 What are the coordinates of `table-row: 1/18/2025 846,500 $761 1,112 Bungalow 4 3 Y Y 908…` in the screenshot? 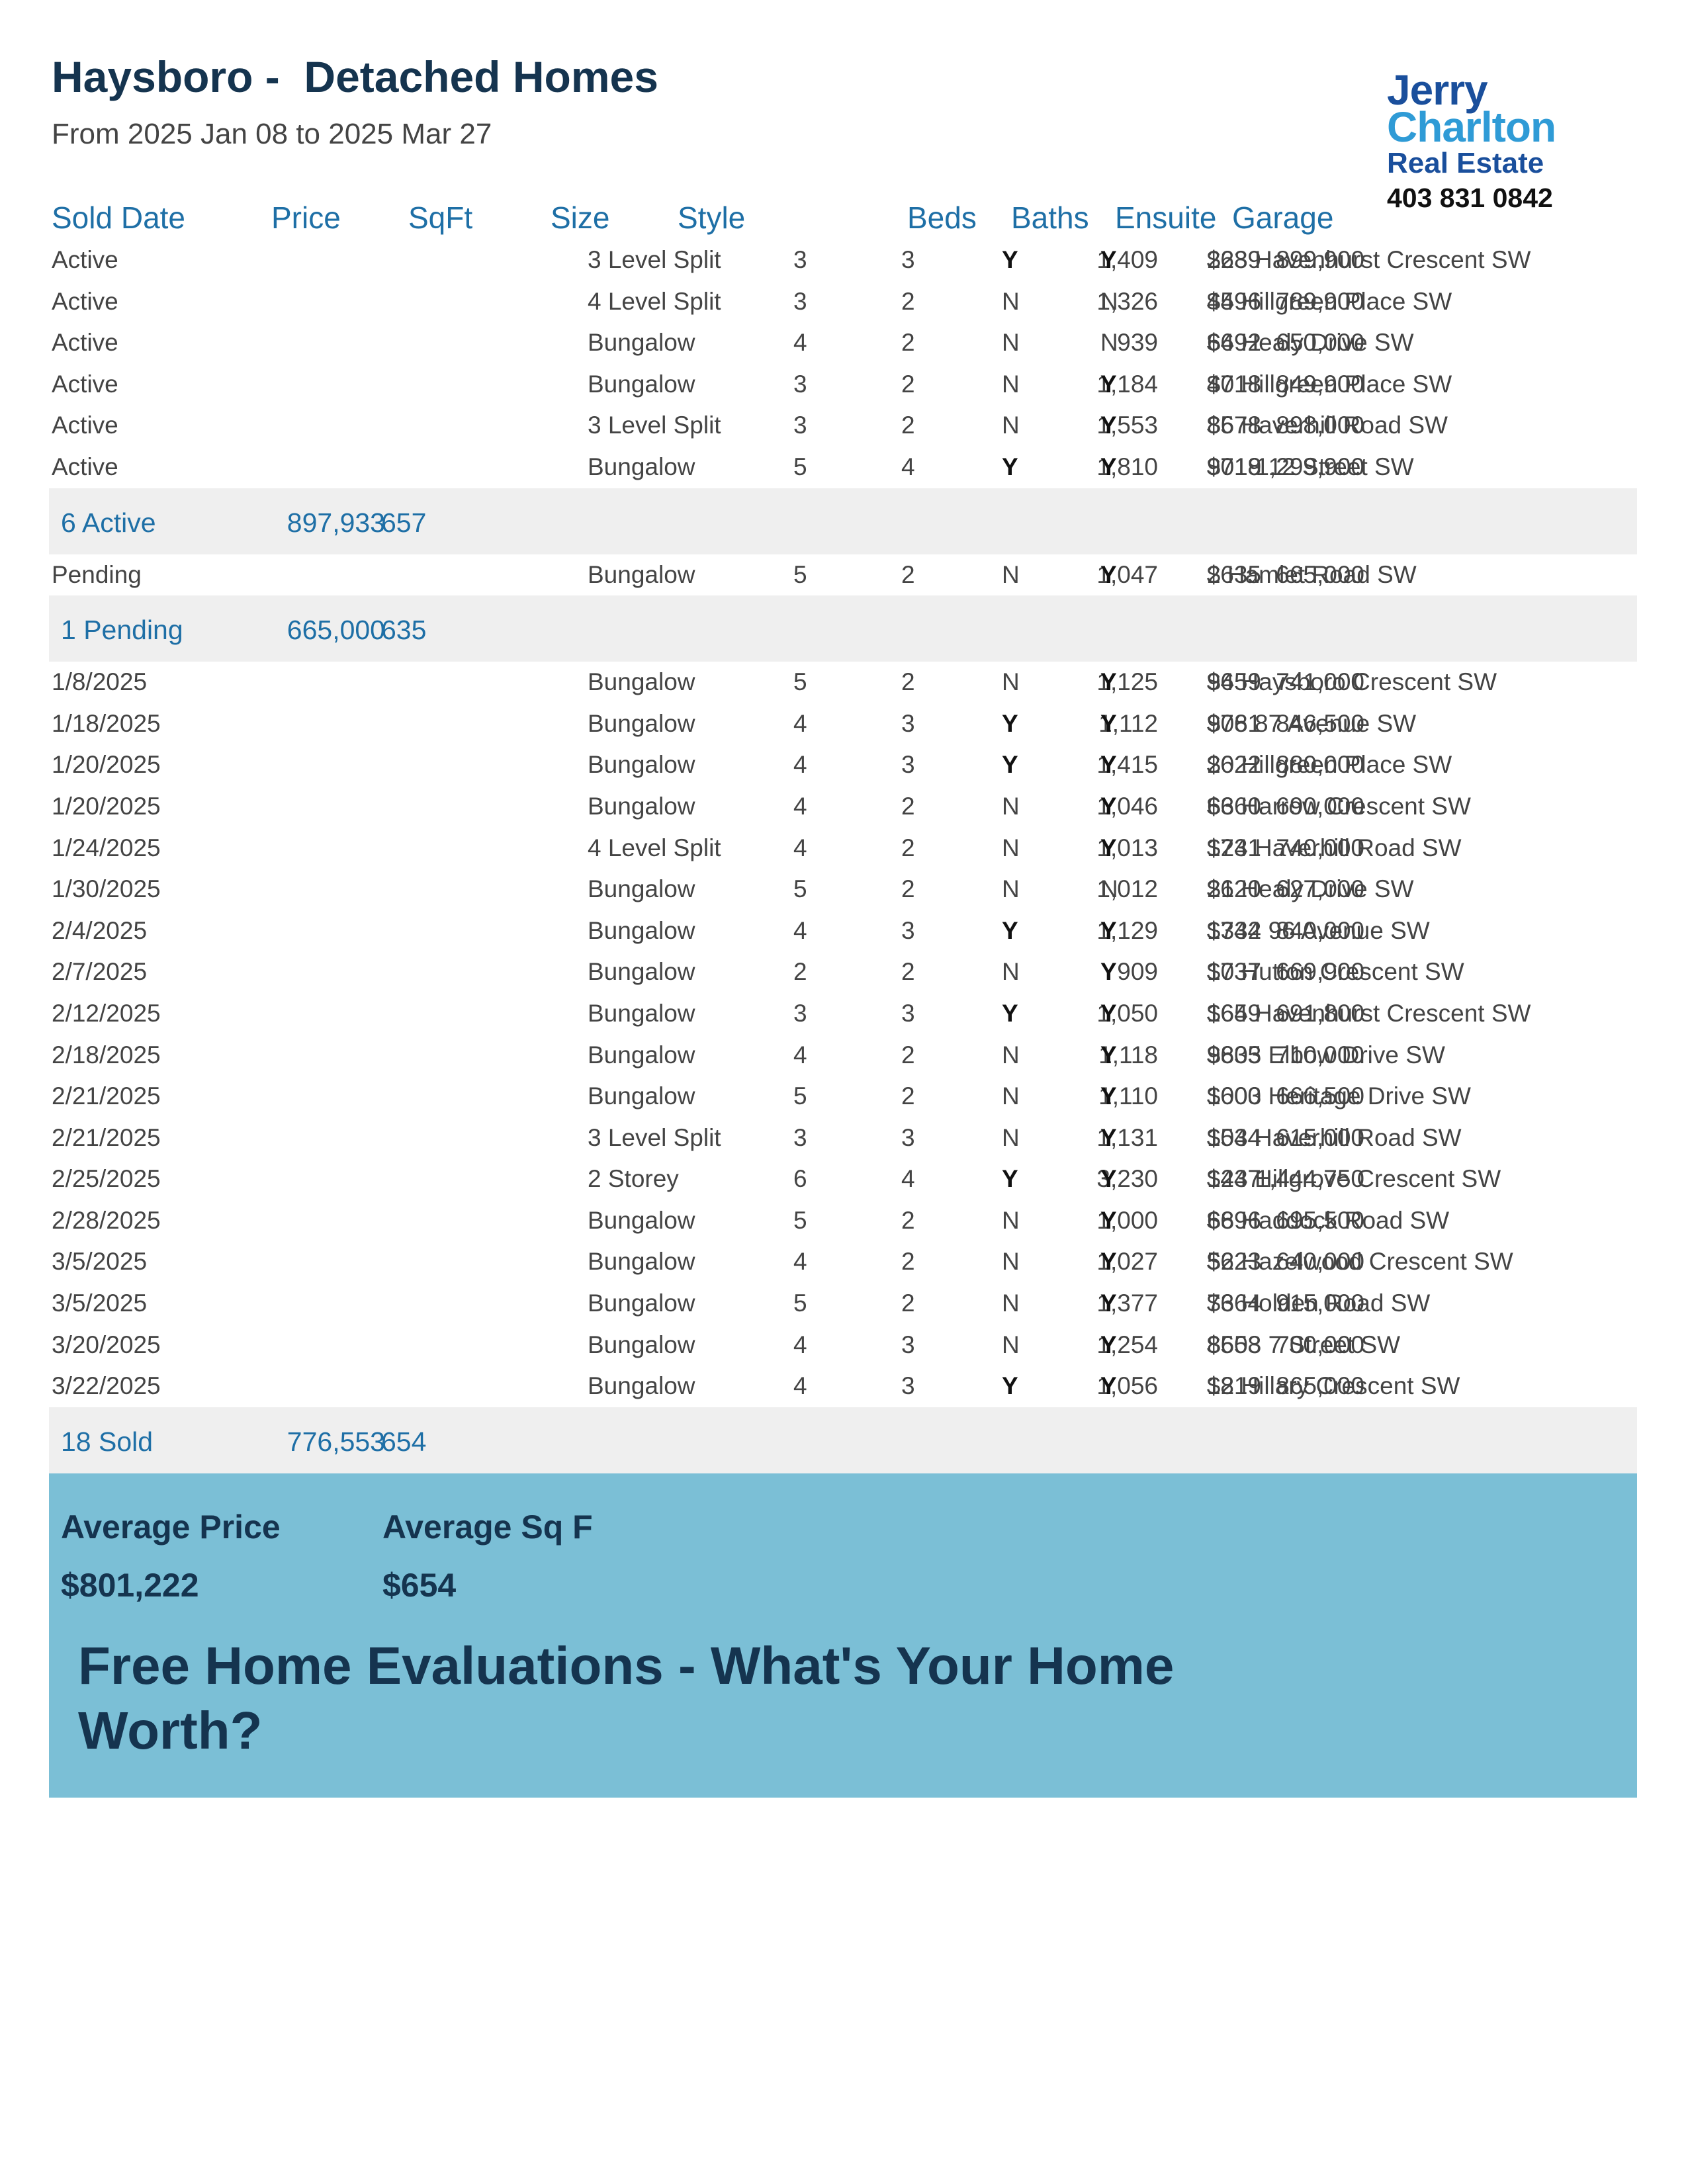 It's located at (844, 724).